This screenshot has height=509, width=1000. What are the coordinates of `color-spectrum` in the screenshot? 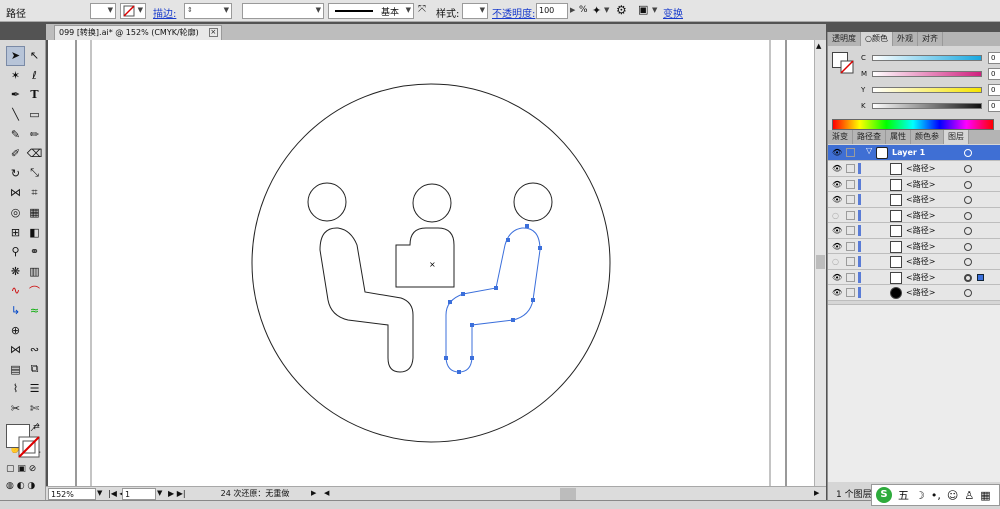 It's located at (913, 124).